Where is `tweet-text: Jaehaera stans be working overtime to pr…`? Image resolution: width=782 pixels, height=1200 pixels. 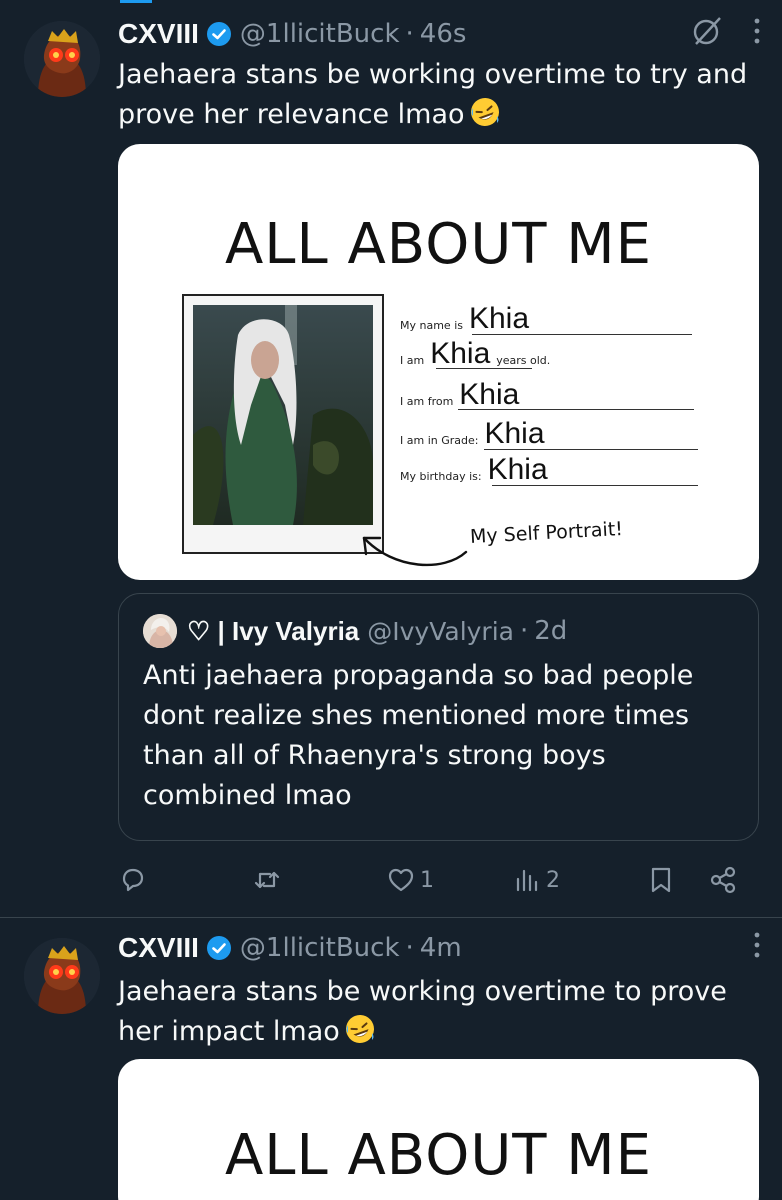 tweet-text: Jaehaera stans be working overtime to pr… is located at coordinates (438, 1012).